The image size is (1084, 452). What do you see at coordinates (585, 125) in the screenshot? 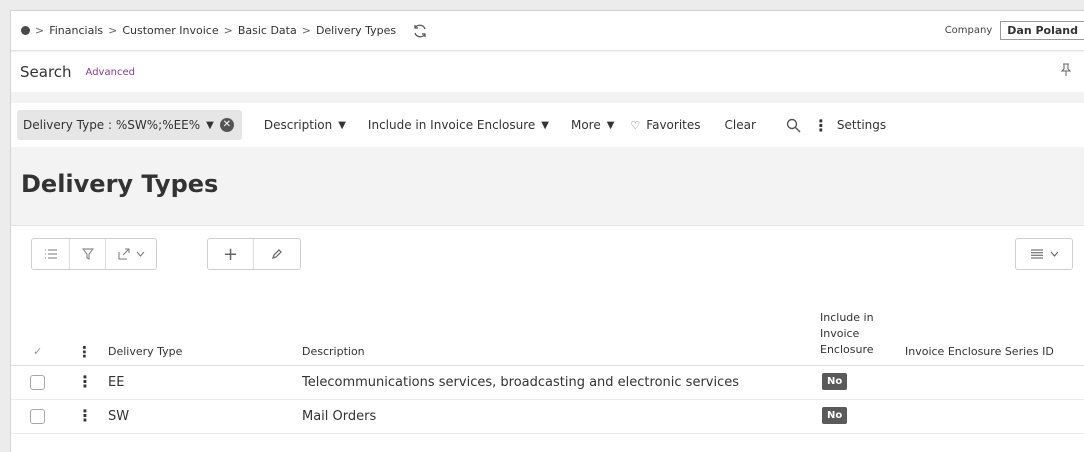
I see `filter-label: More` at bounding box center [585, 125].